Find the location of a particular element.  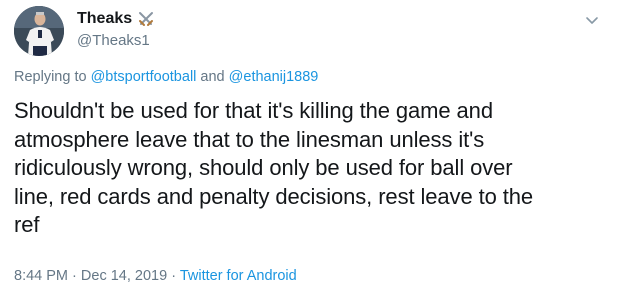

reply-prefix: Replying to is located at coordinates (50, 77).